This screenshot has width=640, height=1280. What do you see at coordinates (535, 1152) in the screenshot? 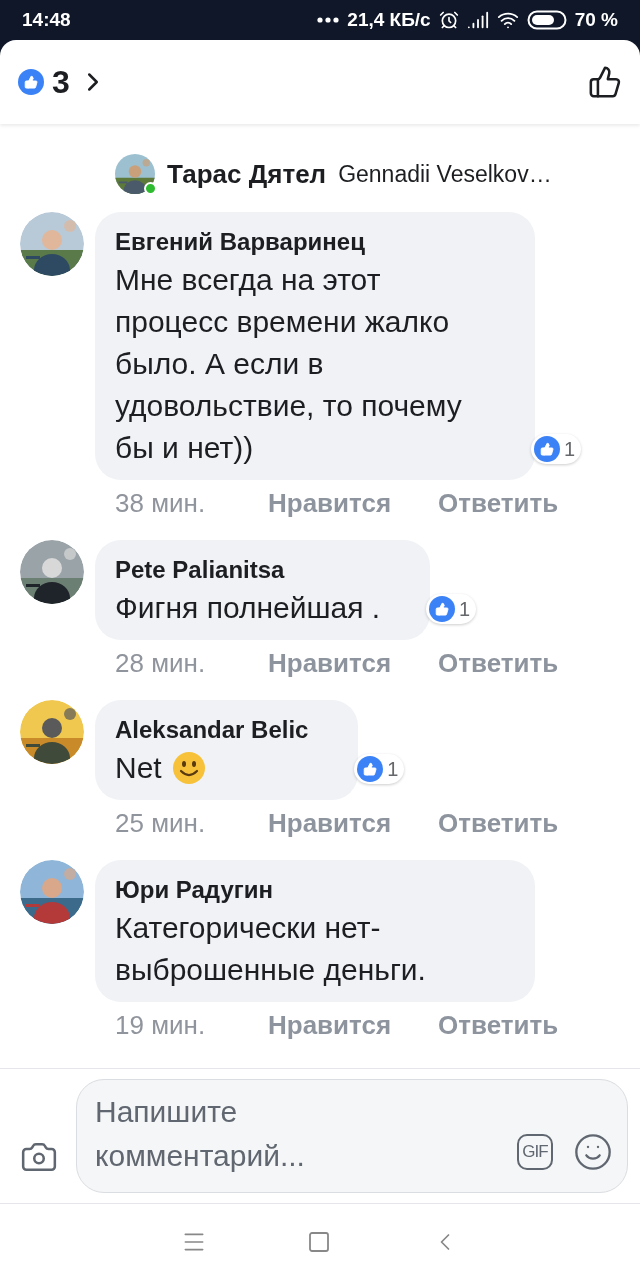
I see `gif-button: GIF` at bounding box center [535, 1152].